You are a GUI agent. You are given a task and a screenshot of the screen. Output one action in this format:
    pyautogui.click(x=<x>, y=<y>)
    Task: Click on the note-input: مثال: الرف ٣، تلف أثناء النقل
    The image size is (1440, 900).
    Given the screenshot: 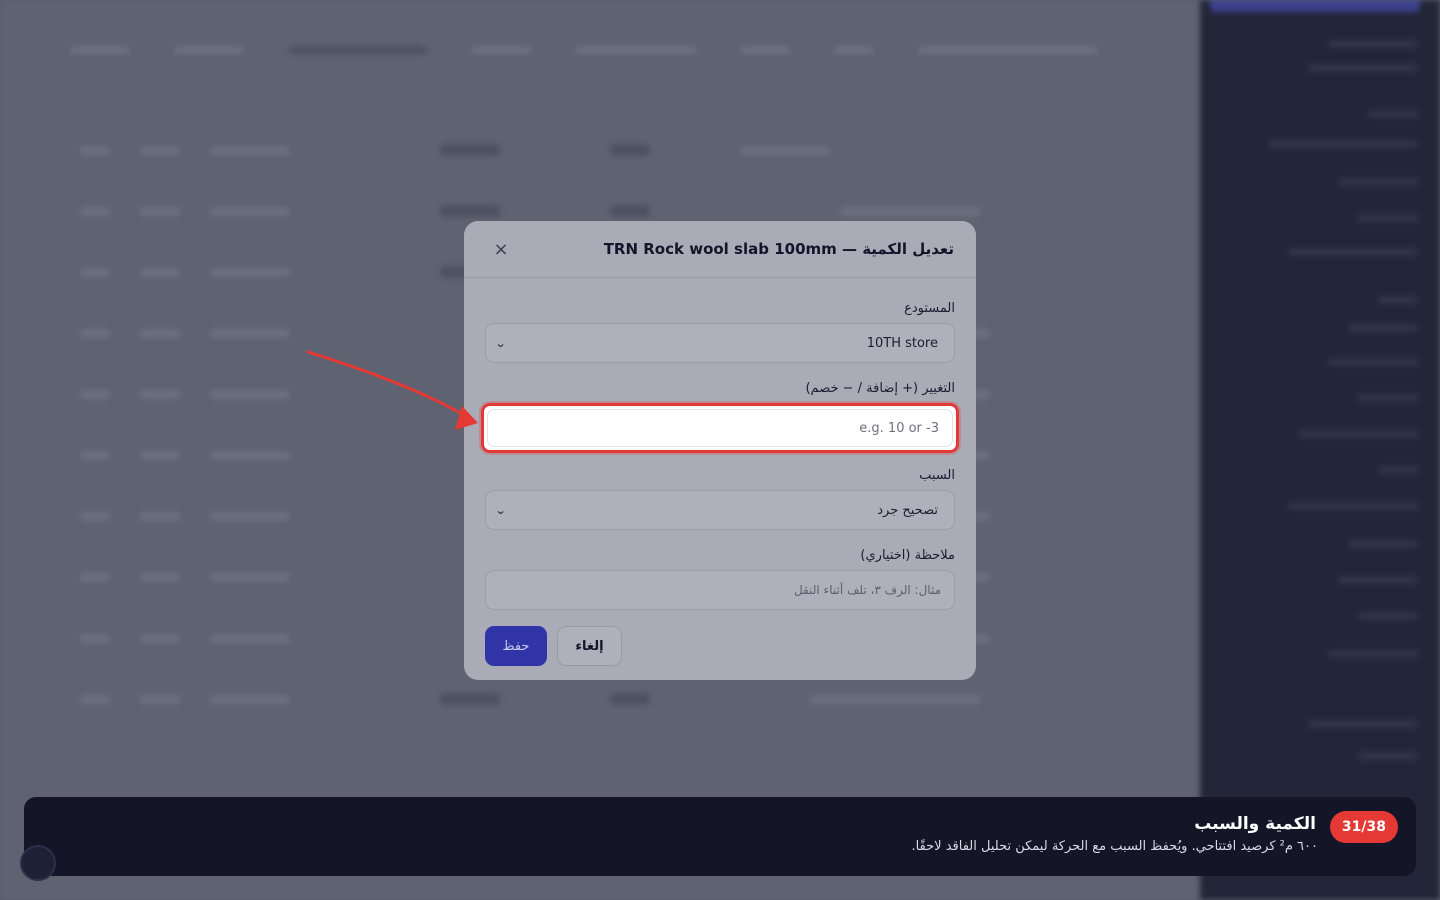 What is the action you would take?
    pyautogui.click(x=720, y=590)
    